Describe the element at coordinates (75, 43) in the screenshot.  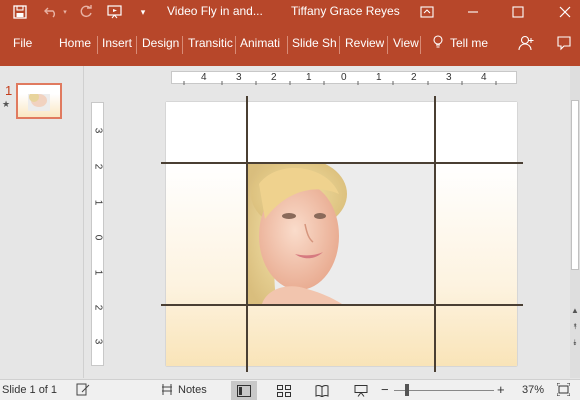
I see `tab-home: Home` at that location.